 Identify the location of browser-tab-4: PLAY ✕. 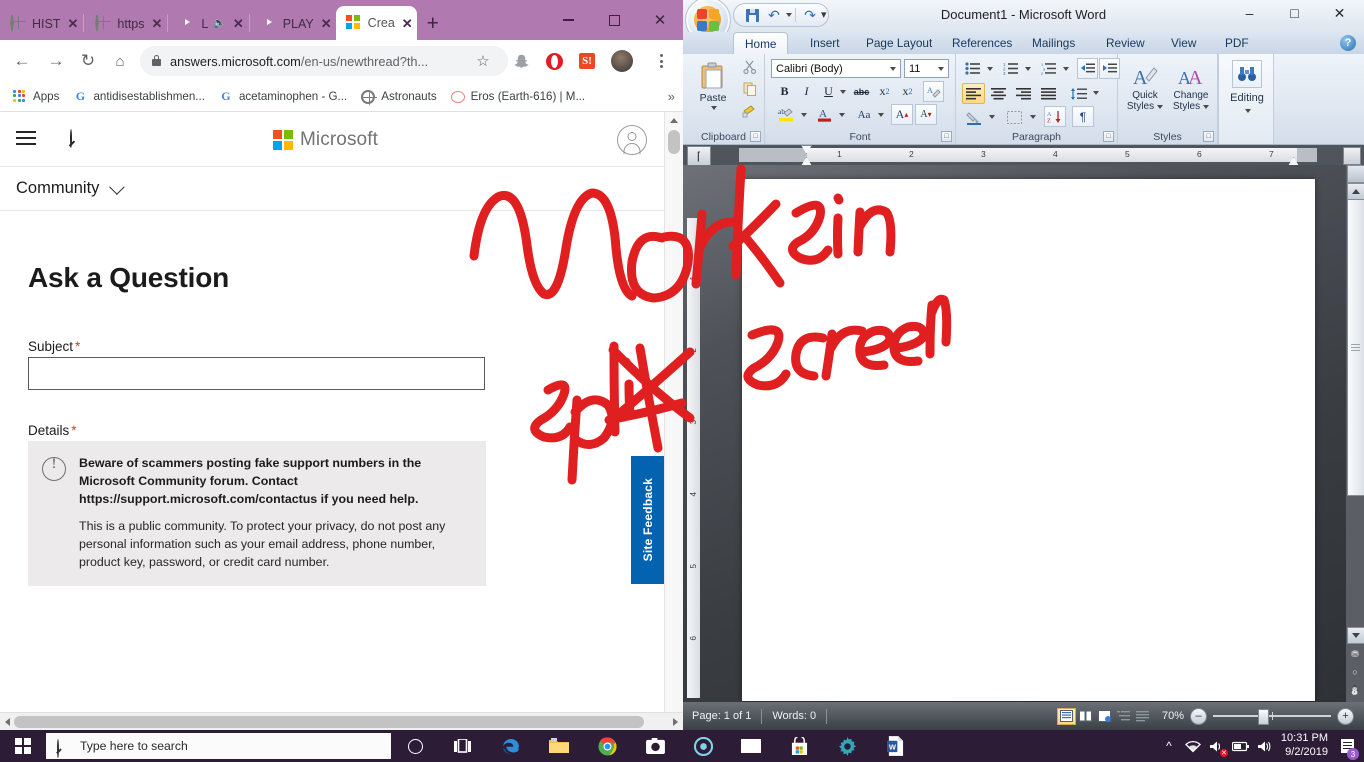
(293, 23).